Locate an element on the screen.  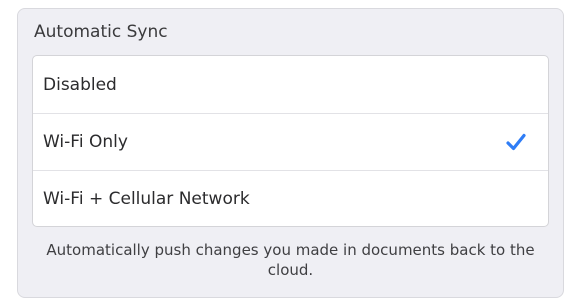
checkmark-icon is located at coordinates (516, 142).